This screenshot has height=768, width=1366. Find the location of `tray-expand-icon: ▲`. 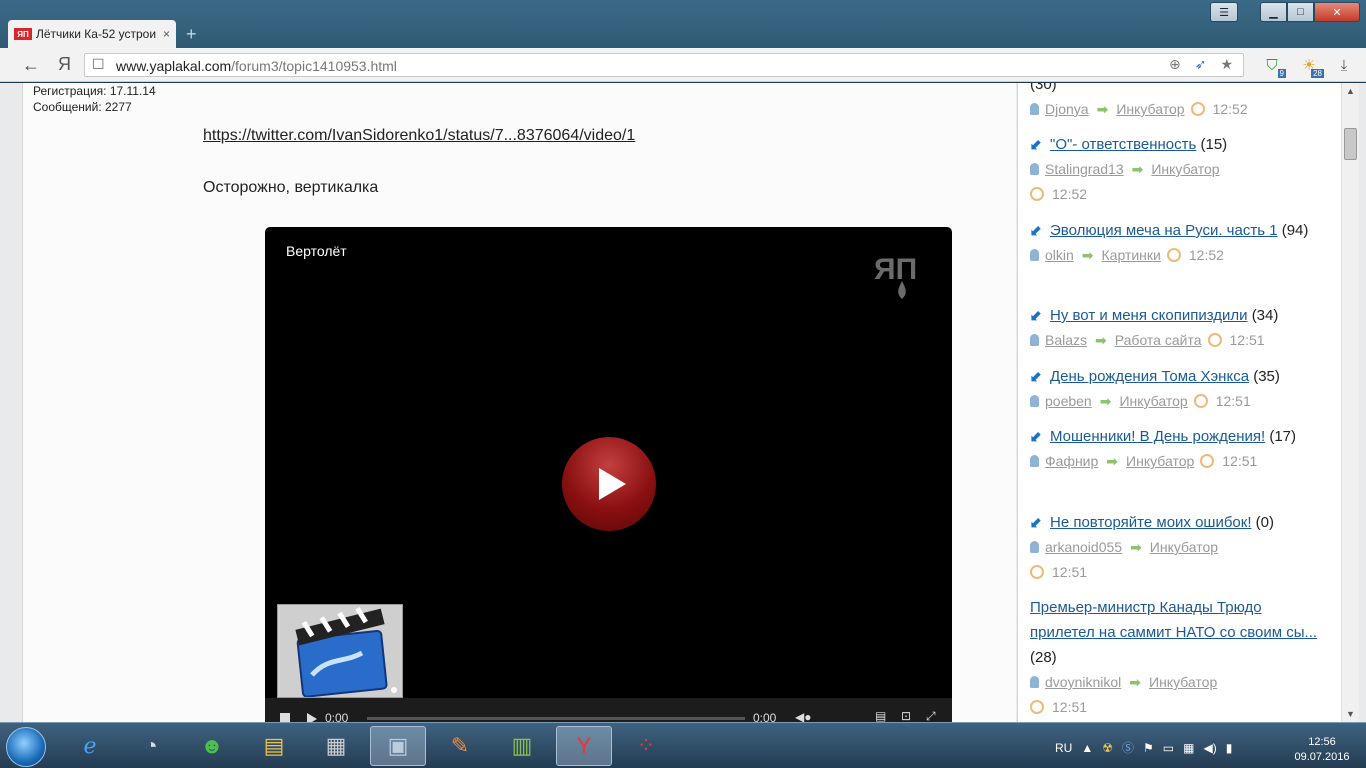

tray-expand-icon: ▲ is located at coordinates (1087, 748).